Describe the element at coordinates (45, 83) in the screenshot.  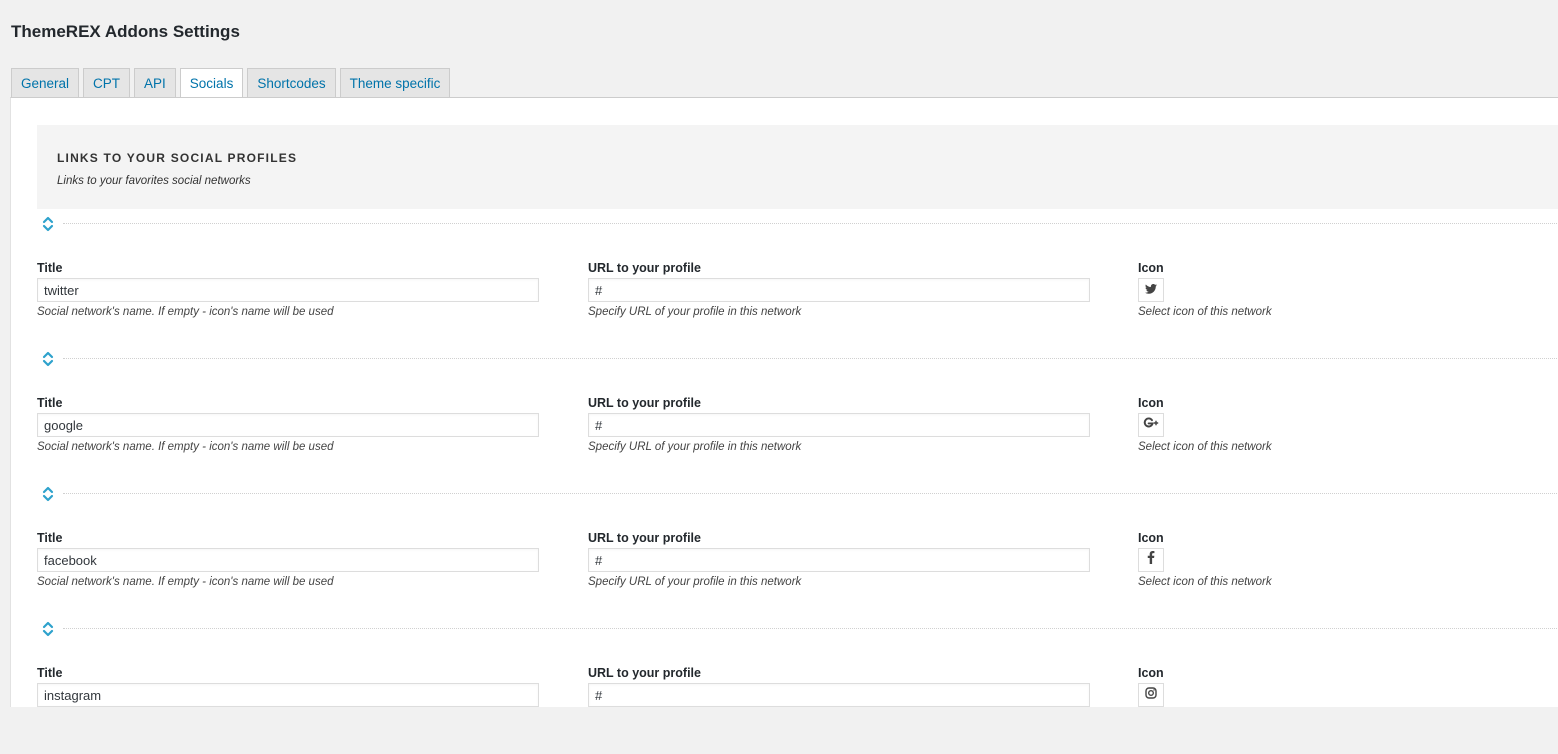
I see `tab-general: General` at that location.